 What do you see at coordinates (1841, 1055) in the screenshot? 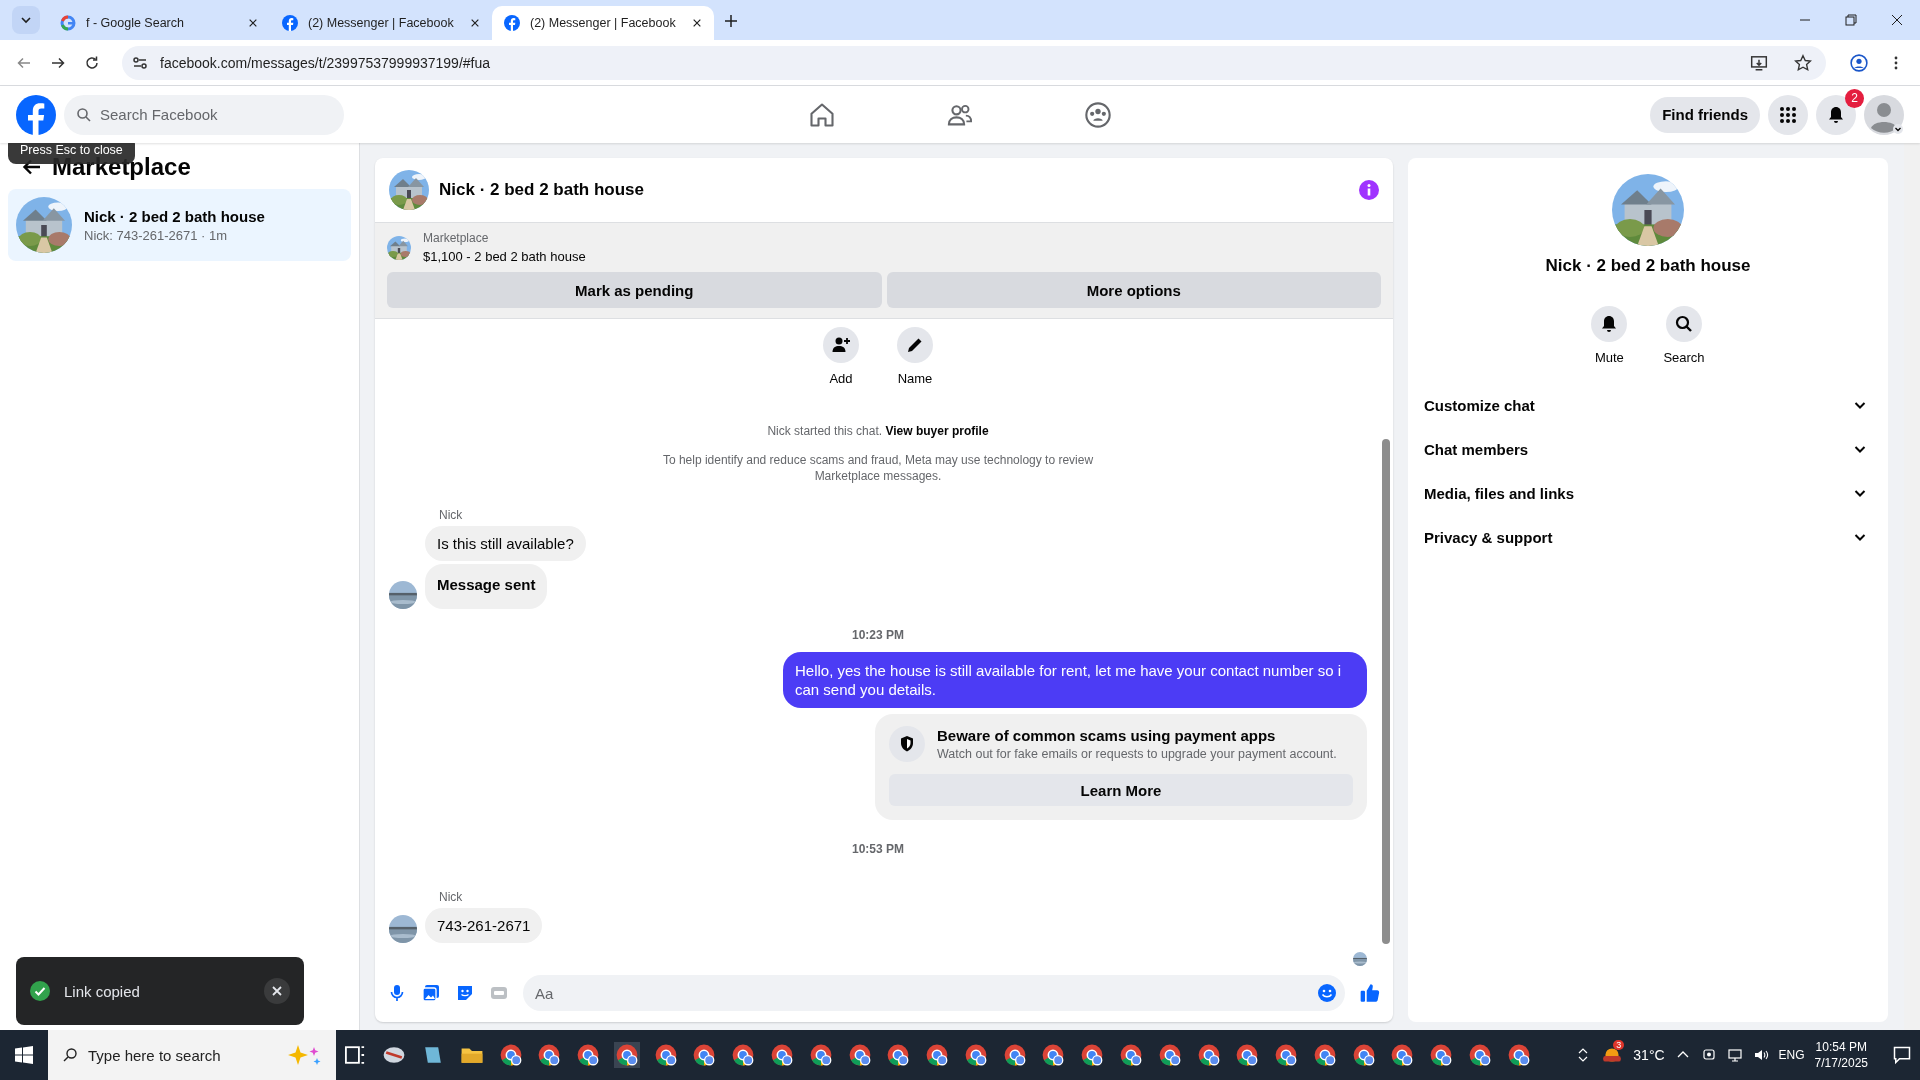
I see `clock: 10:54 PM 7/17/2025` at bounding box center [1841, 1055].